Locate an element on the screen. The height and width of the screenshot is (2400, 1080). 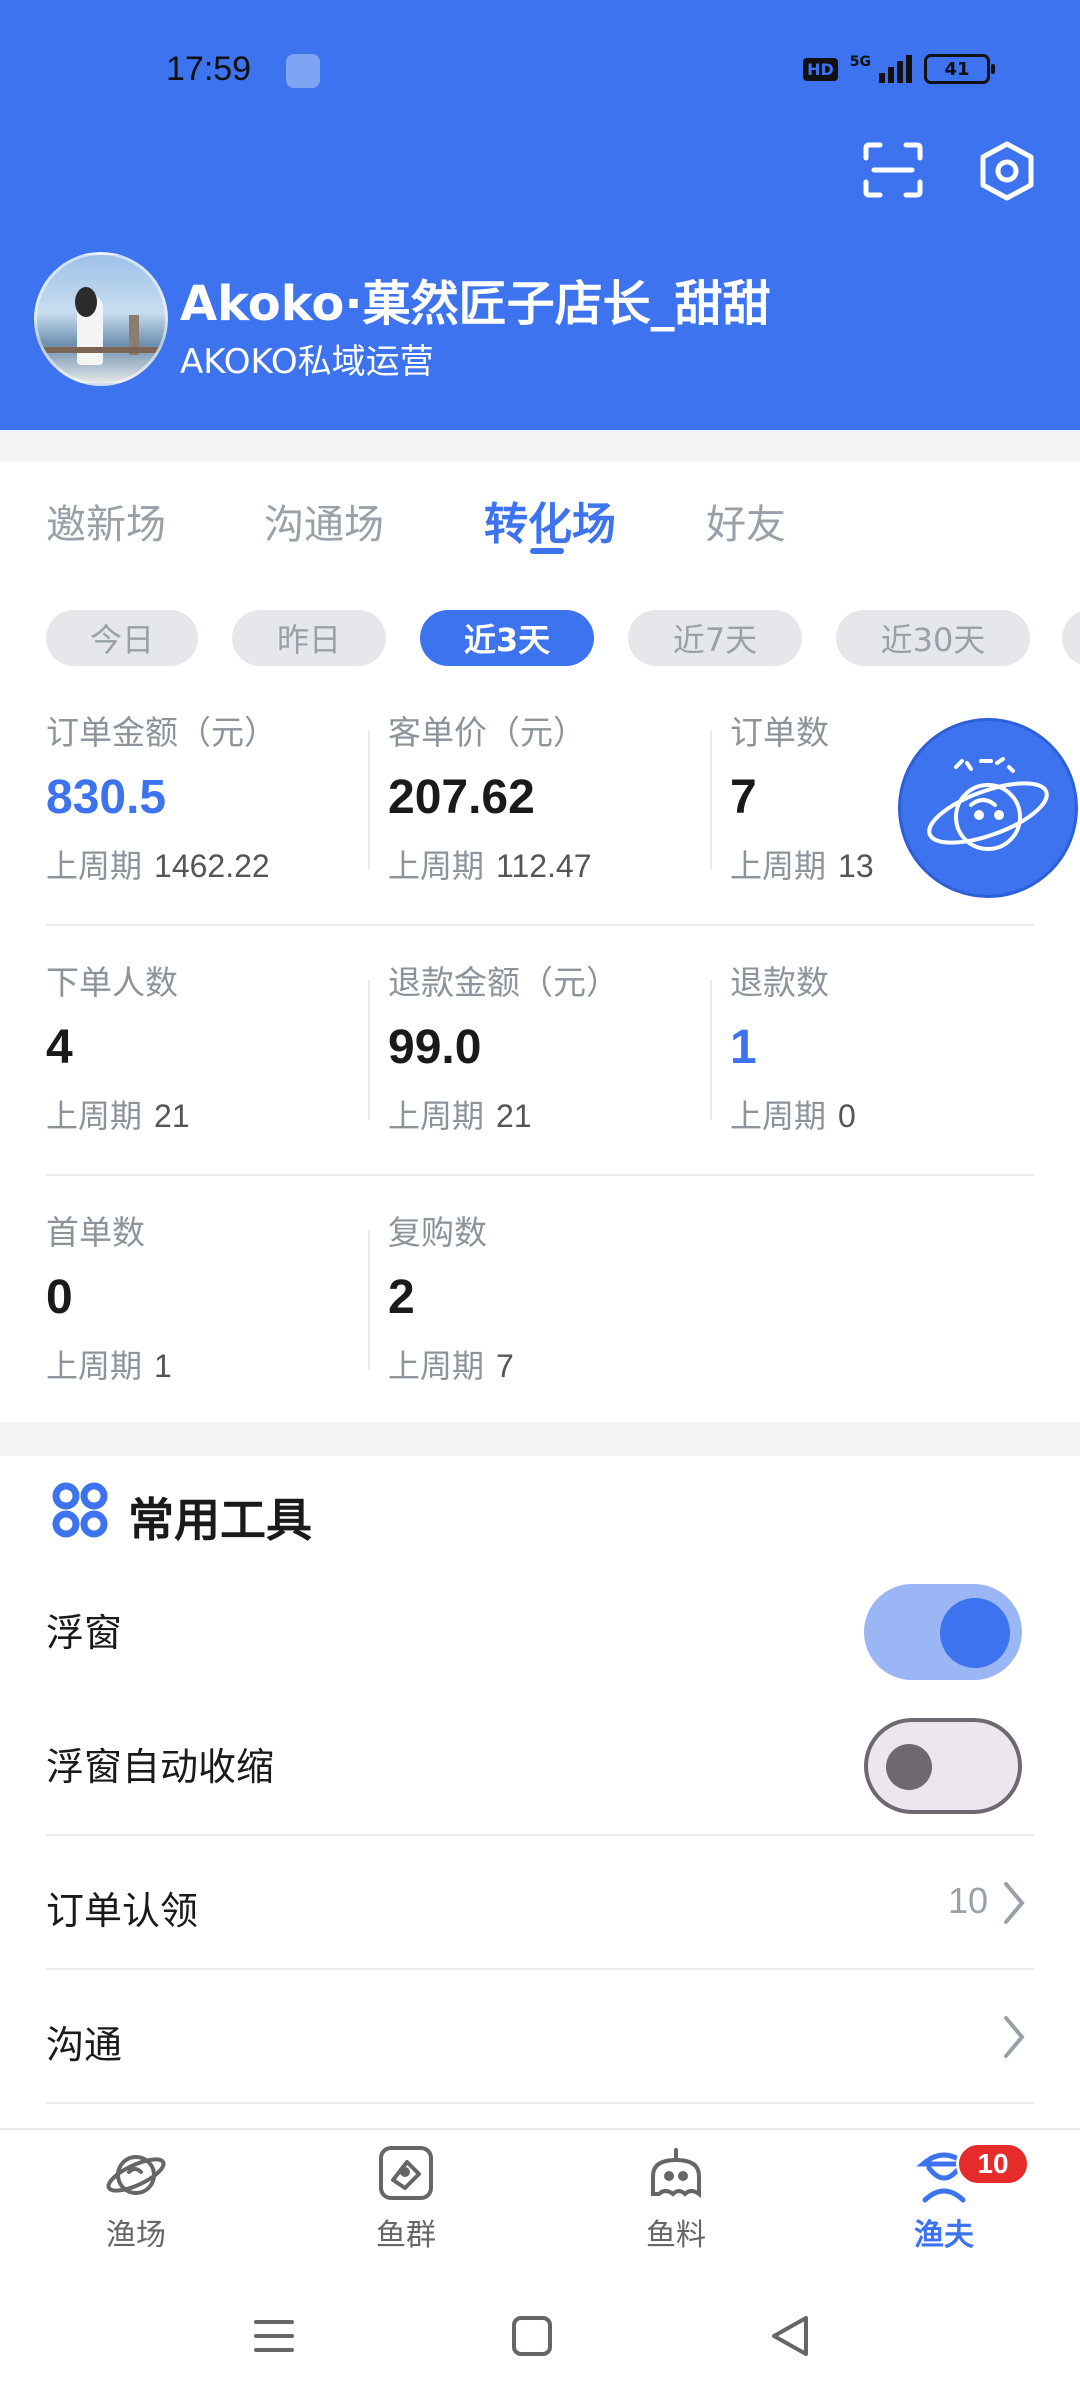
metric-previous: 上周期 7 is located at coordinates (451, 1366).